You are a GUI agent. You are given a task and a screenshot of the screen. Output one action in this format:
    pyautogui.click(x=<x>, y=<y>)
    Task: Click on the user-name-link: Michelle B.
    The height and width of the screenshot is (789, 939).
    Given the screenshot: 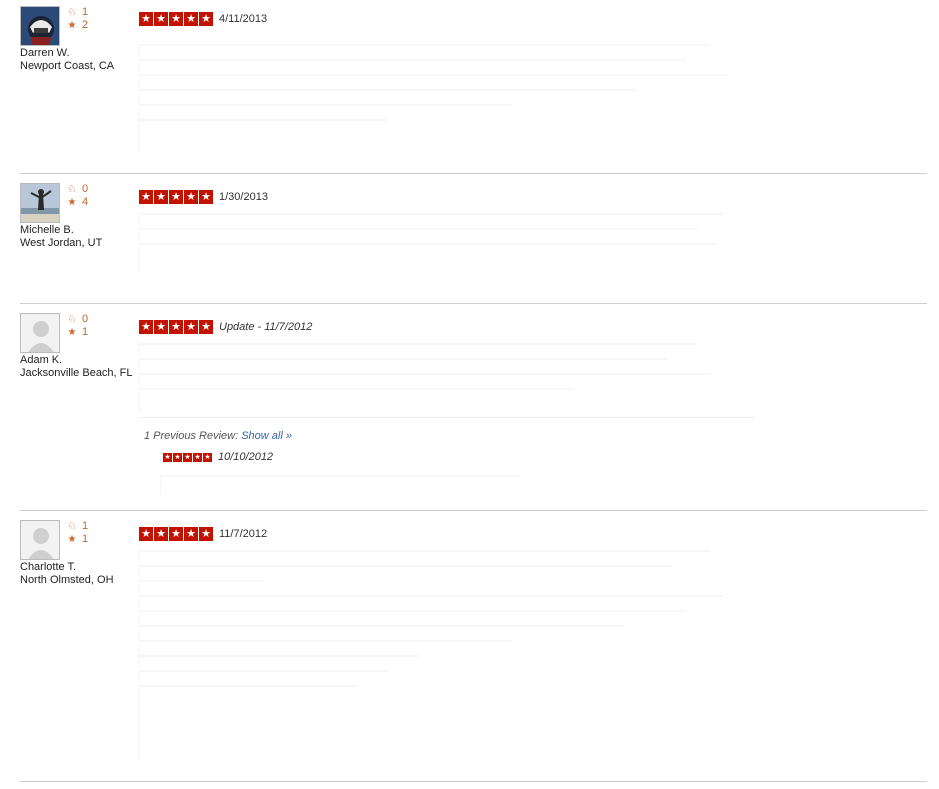 What is the action you would take?
    pyautogui.click(x=47, y=230)
    